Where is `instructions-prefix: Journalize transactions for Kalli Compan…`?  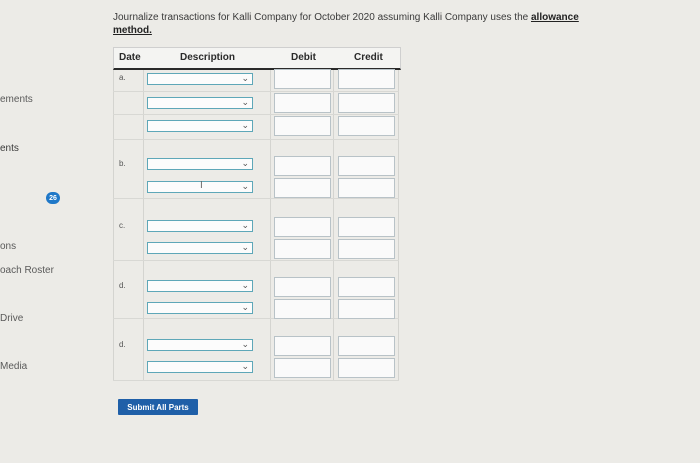 instructions-prefix: Journalize transactions for Kalli Compan… is located at coordinates (322, 17).